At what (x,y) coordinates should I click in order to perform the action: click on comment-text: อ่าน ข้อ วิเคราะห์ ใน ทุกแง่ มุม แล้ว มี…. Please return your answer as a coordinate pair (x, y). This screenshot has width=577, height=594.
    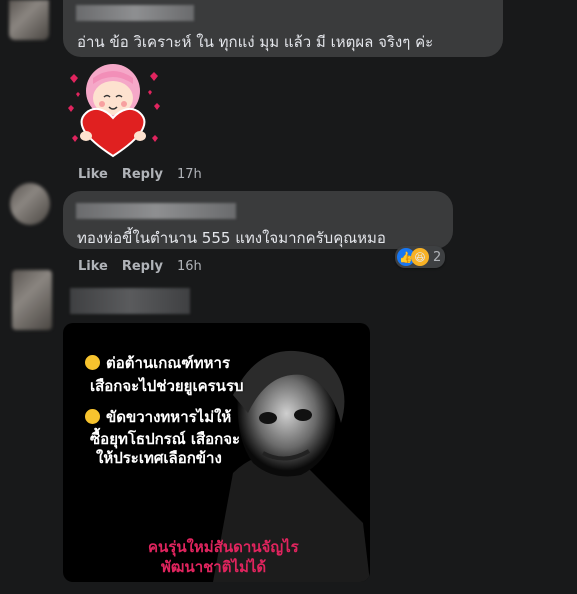
    Looking at the image, I should click on (255, 42).